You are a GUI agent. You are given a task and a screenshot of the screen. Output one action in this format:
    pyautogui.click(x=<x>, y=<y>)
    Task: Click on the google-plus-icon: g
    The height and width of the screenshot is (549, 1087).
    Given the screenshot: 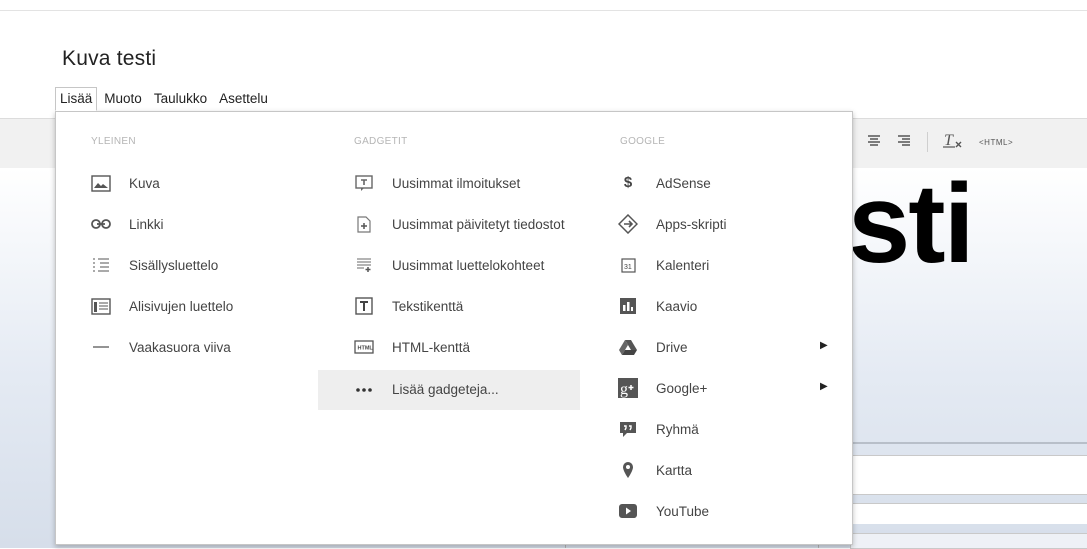 What is the action you would take?
    pyautogui.click(x=628, y=388)
    